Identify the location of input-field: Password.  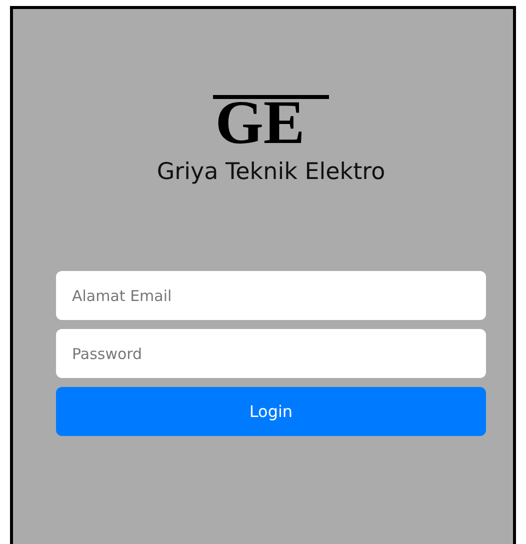
(271, 353).